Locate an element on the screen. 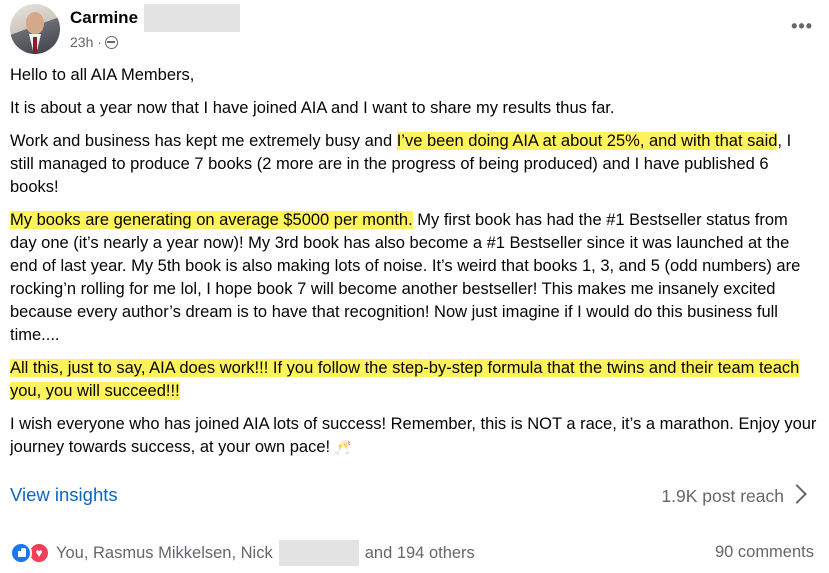 The height and width of the screenshot is (573, 829). more-options-button: ••• is located at coordinates (802, 26).